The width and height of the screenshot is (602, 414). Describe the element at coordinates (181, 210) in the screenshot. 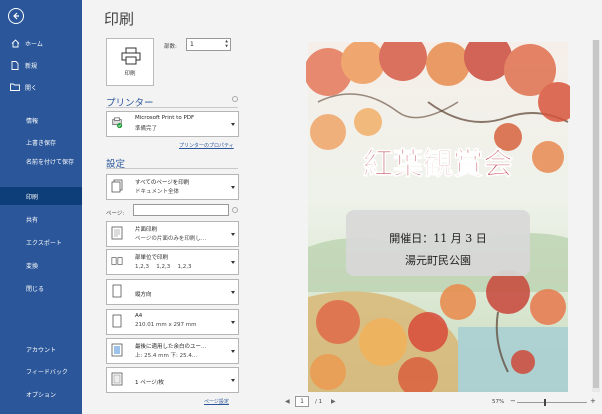

I see `pages-input` at that location.